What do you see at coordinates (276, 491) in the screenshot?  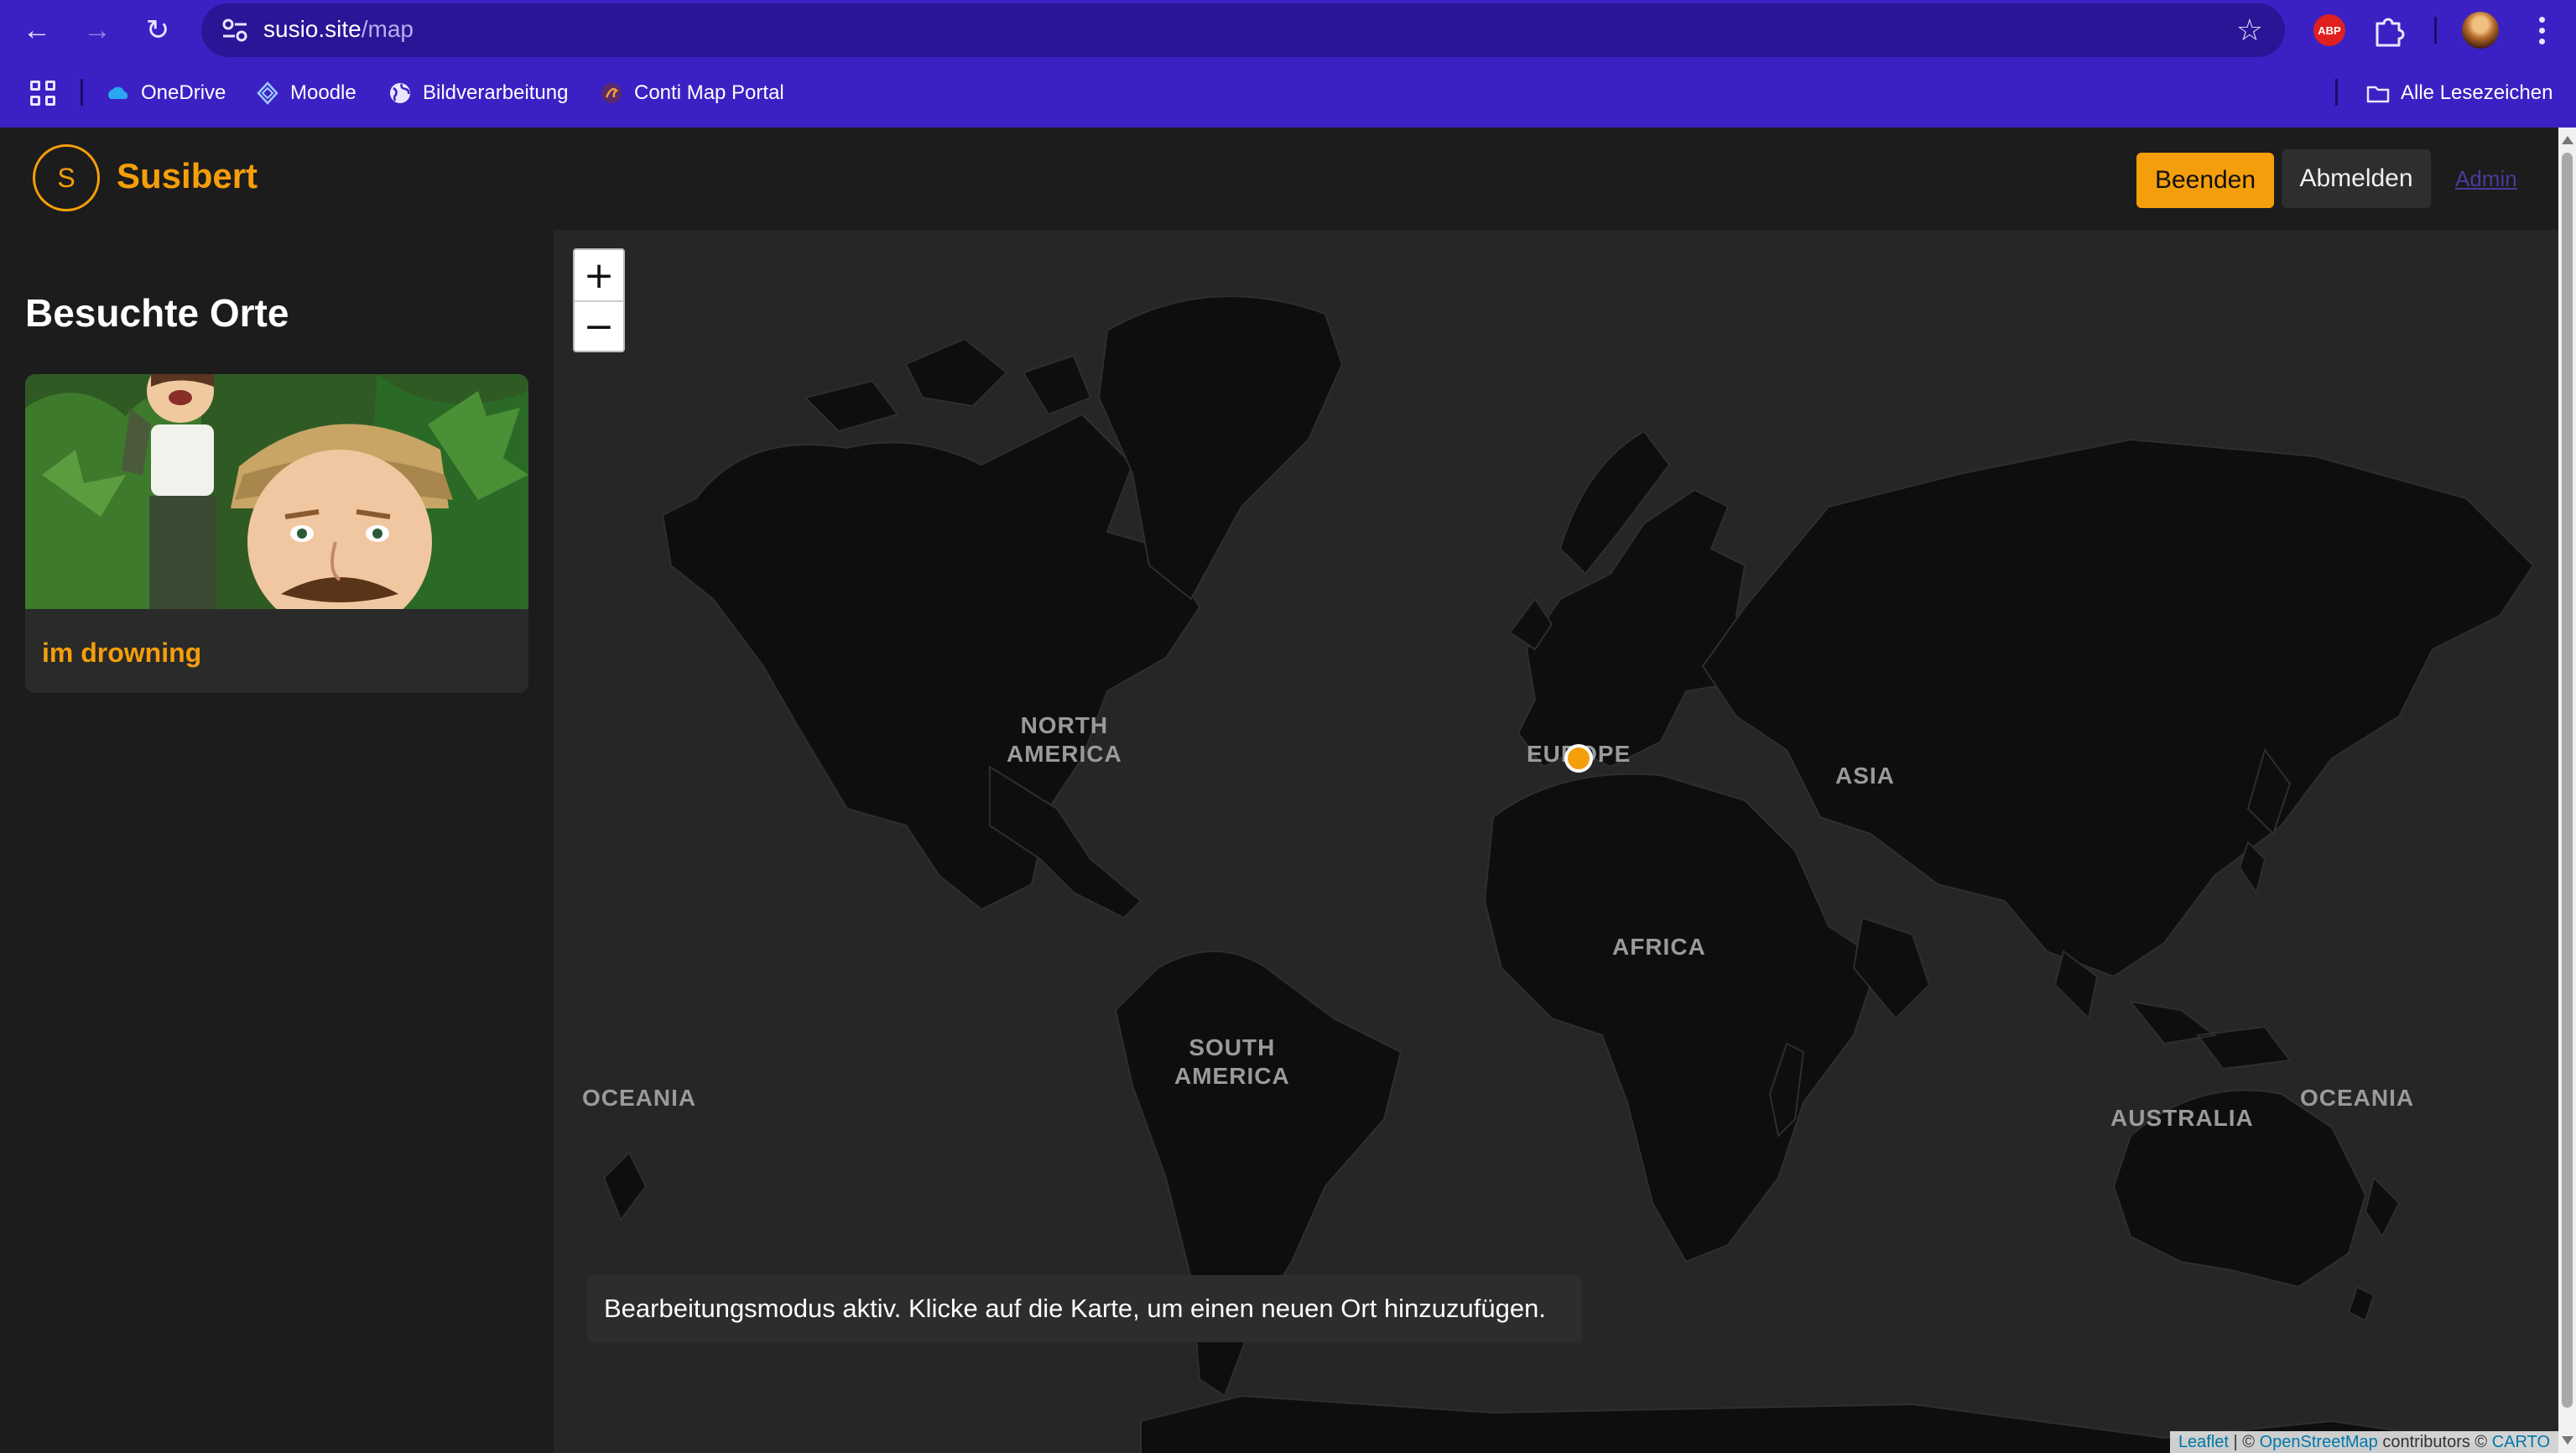 I see `place-card-image` at bounding box center [276, 491].